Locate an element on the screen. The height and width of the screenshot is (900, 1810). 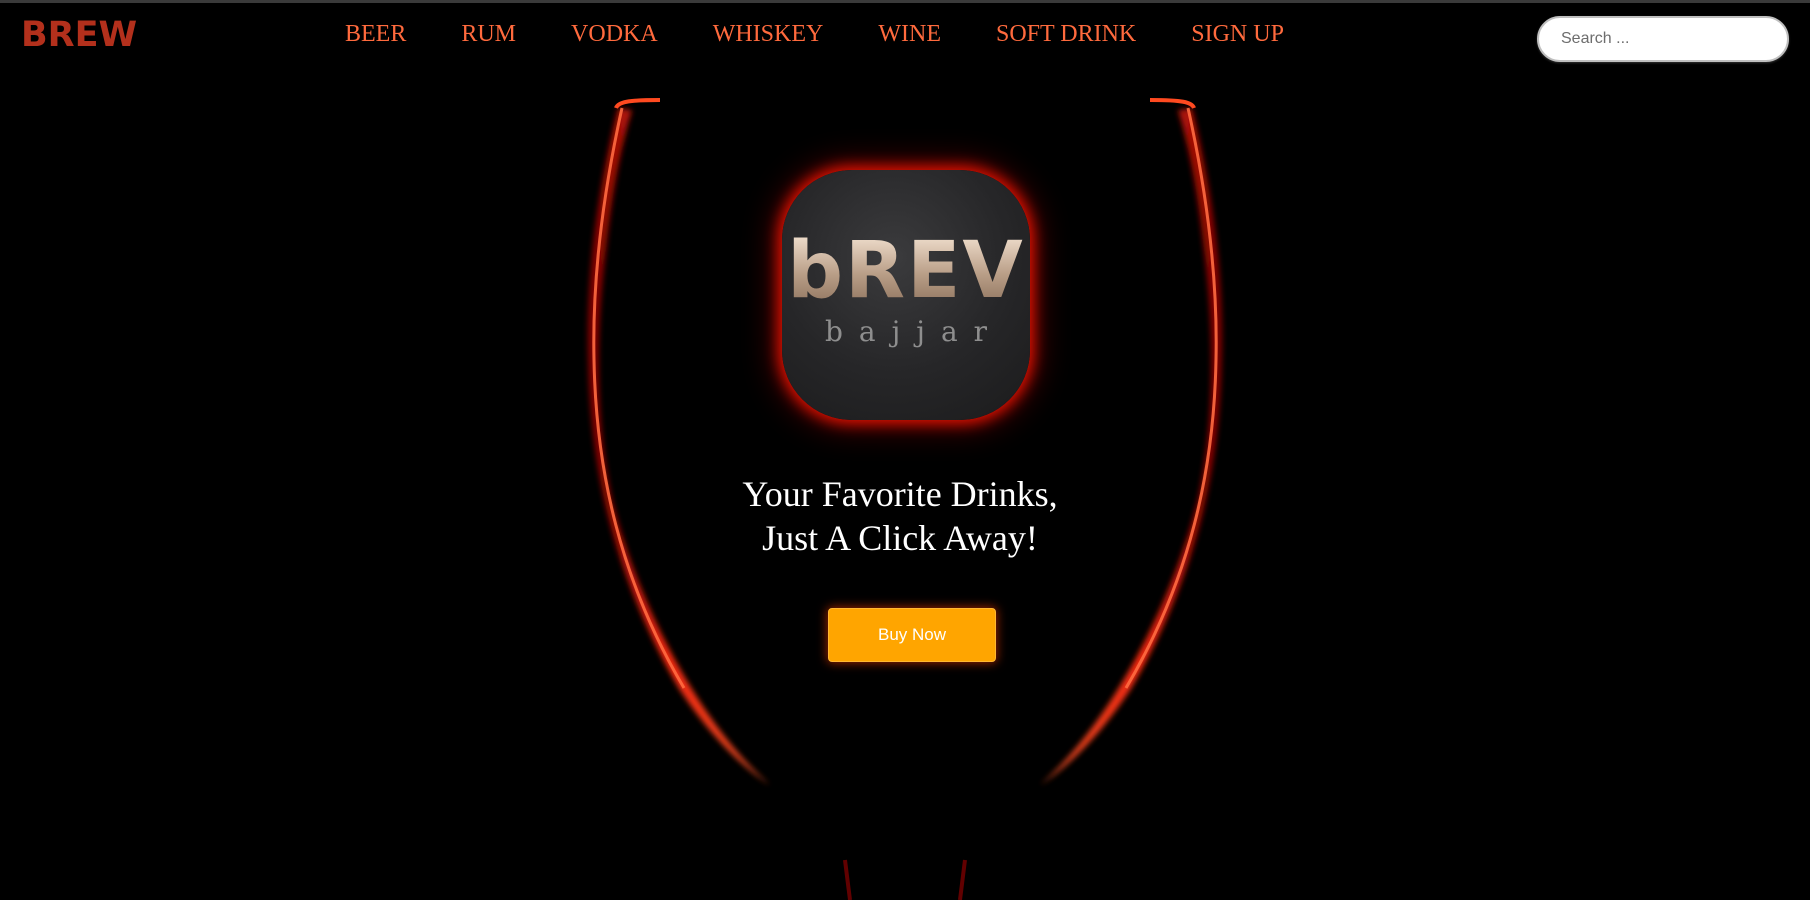
buy-now-button: Buy Now is located at coordinates (912, 635).